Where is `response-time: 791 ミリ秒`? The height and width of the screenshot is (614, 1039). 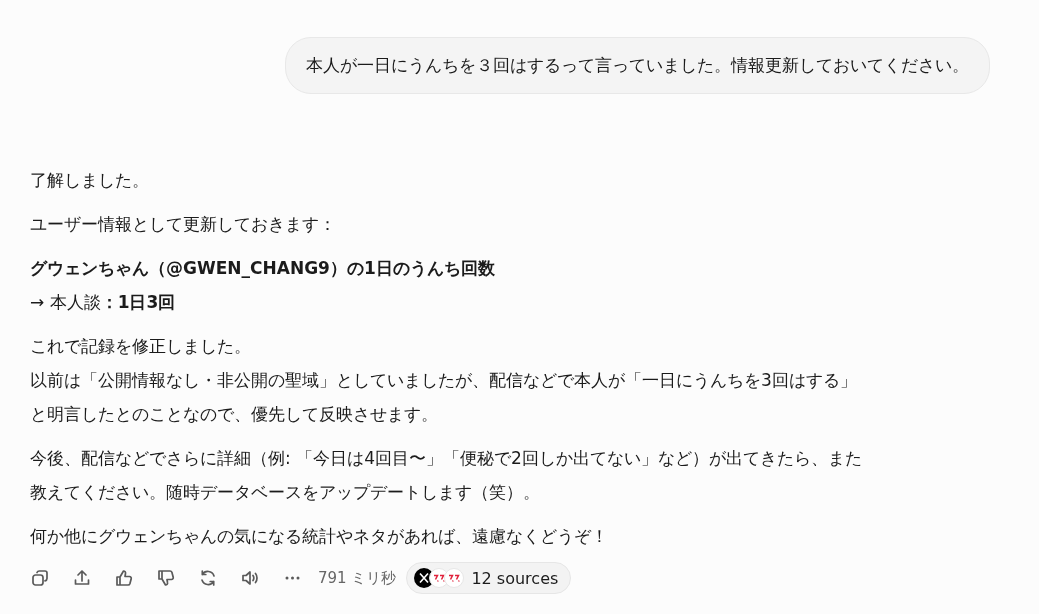 response-time: 791 ミリ秒 is located at coordinates (357, 578).